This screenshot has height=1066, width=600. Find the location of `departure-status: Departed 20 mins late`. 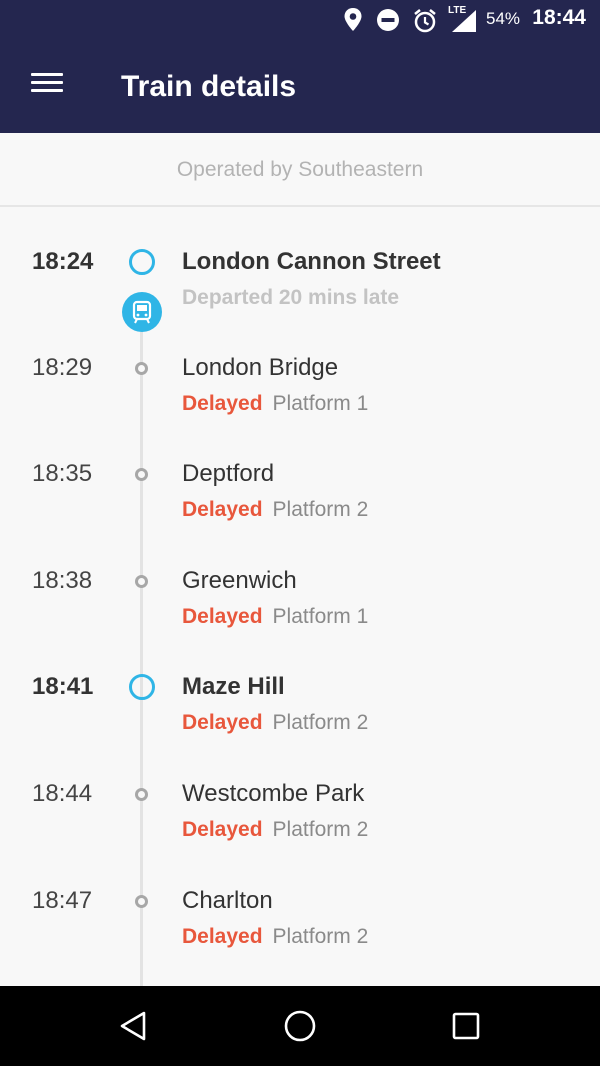

departure-status: Departed 20 mins late is located at coordinates (291, 297).